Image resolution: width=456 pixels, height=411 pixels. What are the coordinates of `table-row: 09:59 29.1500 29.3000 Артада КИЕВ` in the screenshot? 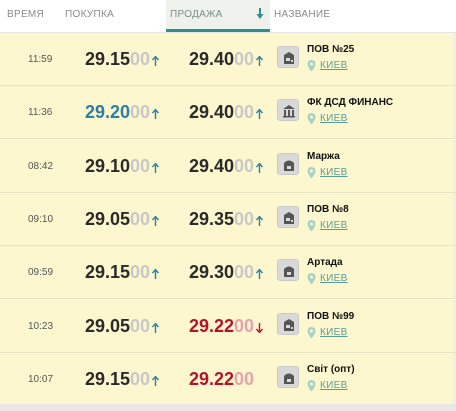 It's located at (228, 272).